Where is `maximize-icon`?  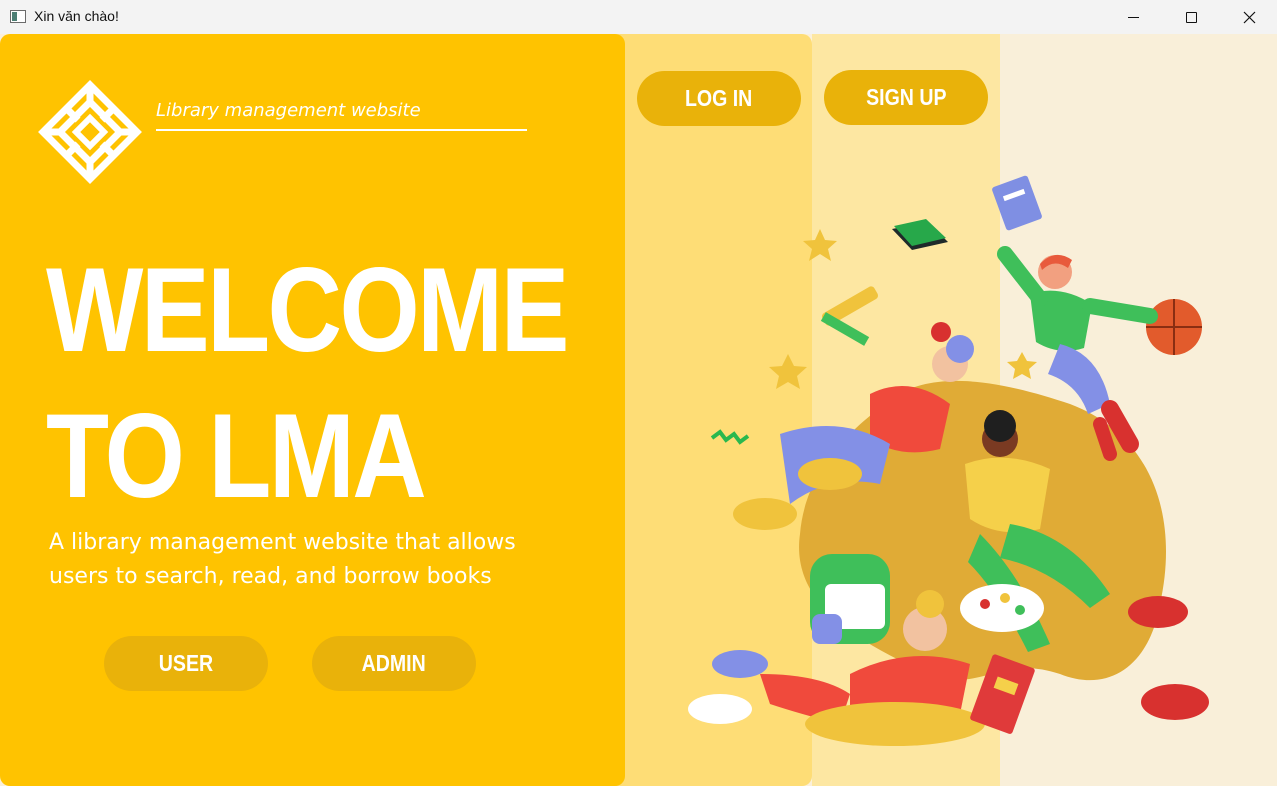
maximize-icon is located at coordinates (1191, 17).